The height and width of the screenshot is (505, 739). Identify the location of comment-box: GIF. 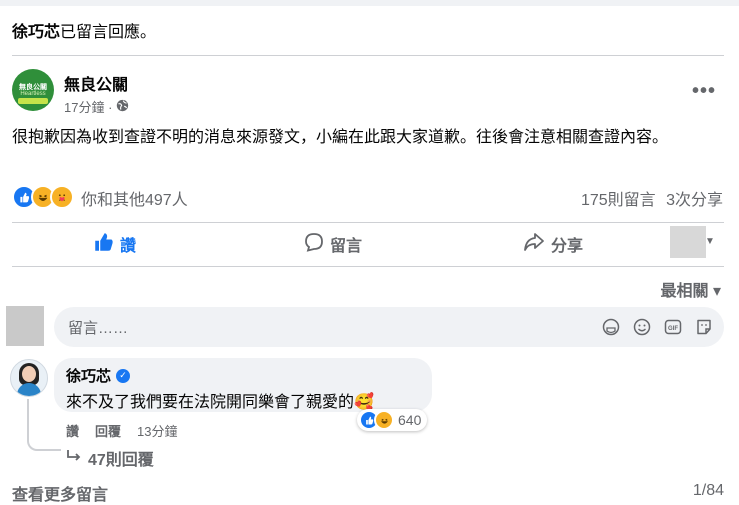
(389, 328).